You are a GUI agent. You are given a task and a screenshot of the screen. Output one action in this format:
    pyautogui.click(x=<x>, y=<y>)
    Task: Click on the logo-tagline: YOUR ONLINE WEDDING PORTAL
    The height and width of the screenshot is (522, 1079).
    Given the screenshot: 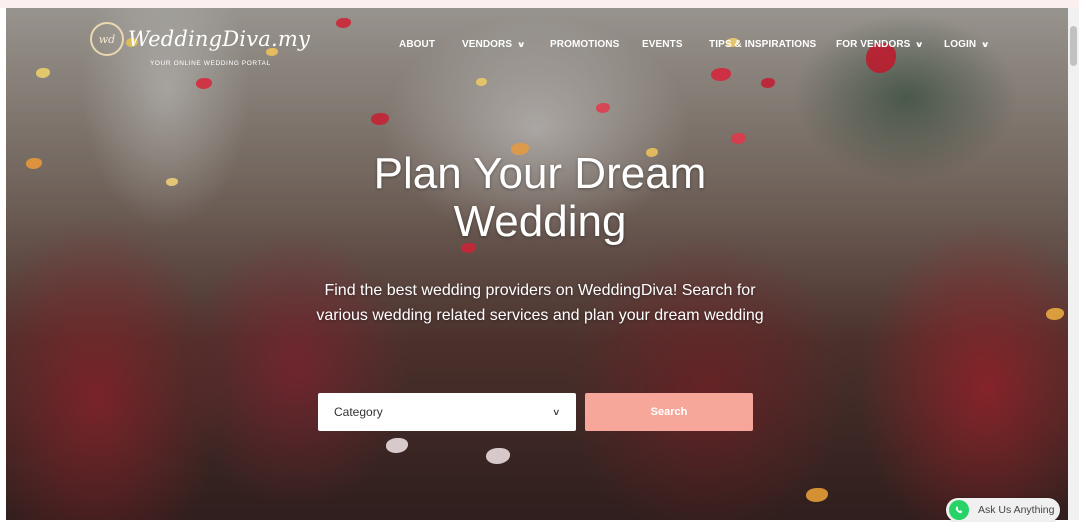 What is the action you would take?
    pyautogui.click(x=210, y=63)
    